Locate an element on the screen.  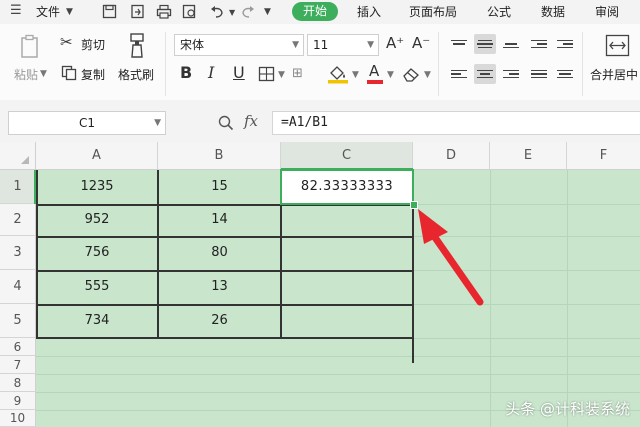
distributed-button is located at coordinates (565, 74).